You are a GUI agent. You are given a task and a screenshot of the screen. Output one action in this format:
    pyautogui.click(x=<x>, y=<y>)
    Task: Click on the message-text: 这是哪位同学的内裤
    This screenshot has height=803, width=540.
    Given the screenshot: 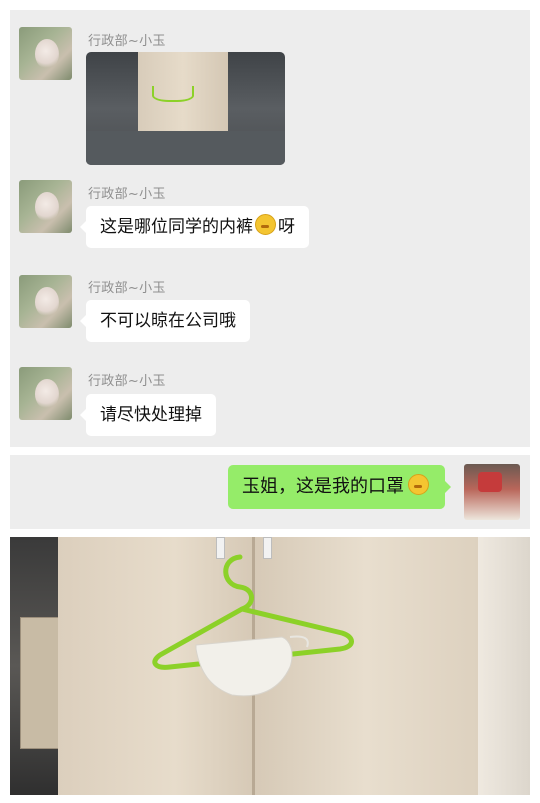 What is the action you would take?
    pyautogui.click(x=176, y=227)
    